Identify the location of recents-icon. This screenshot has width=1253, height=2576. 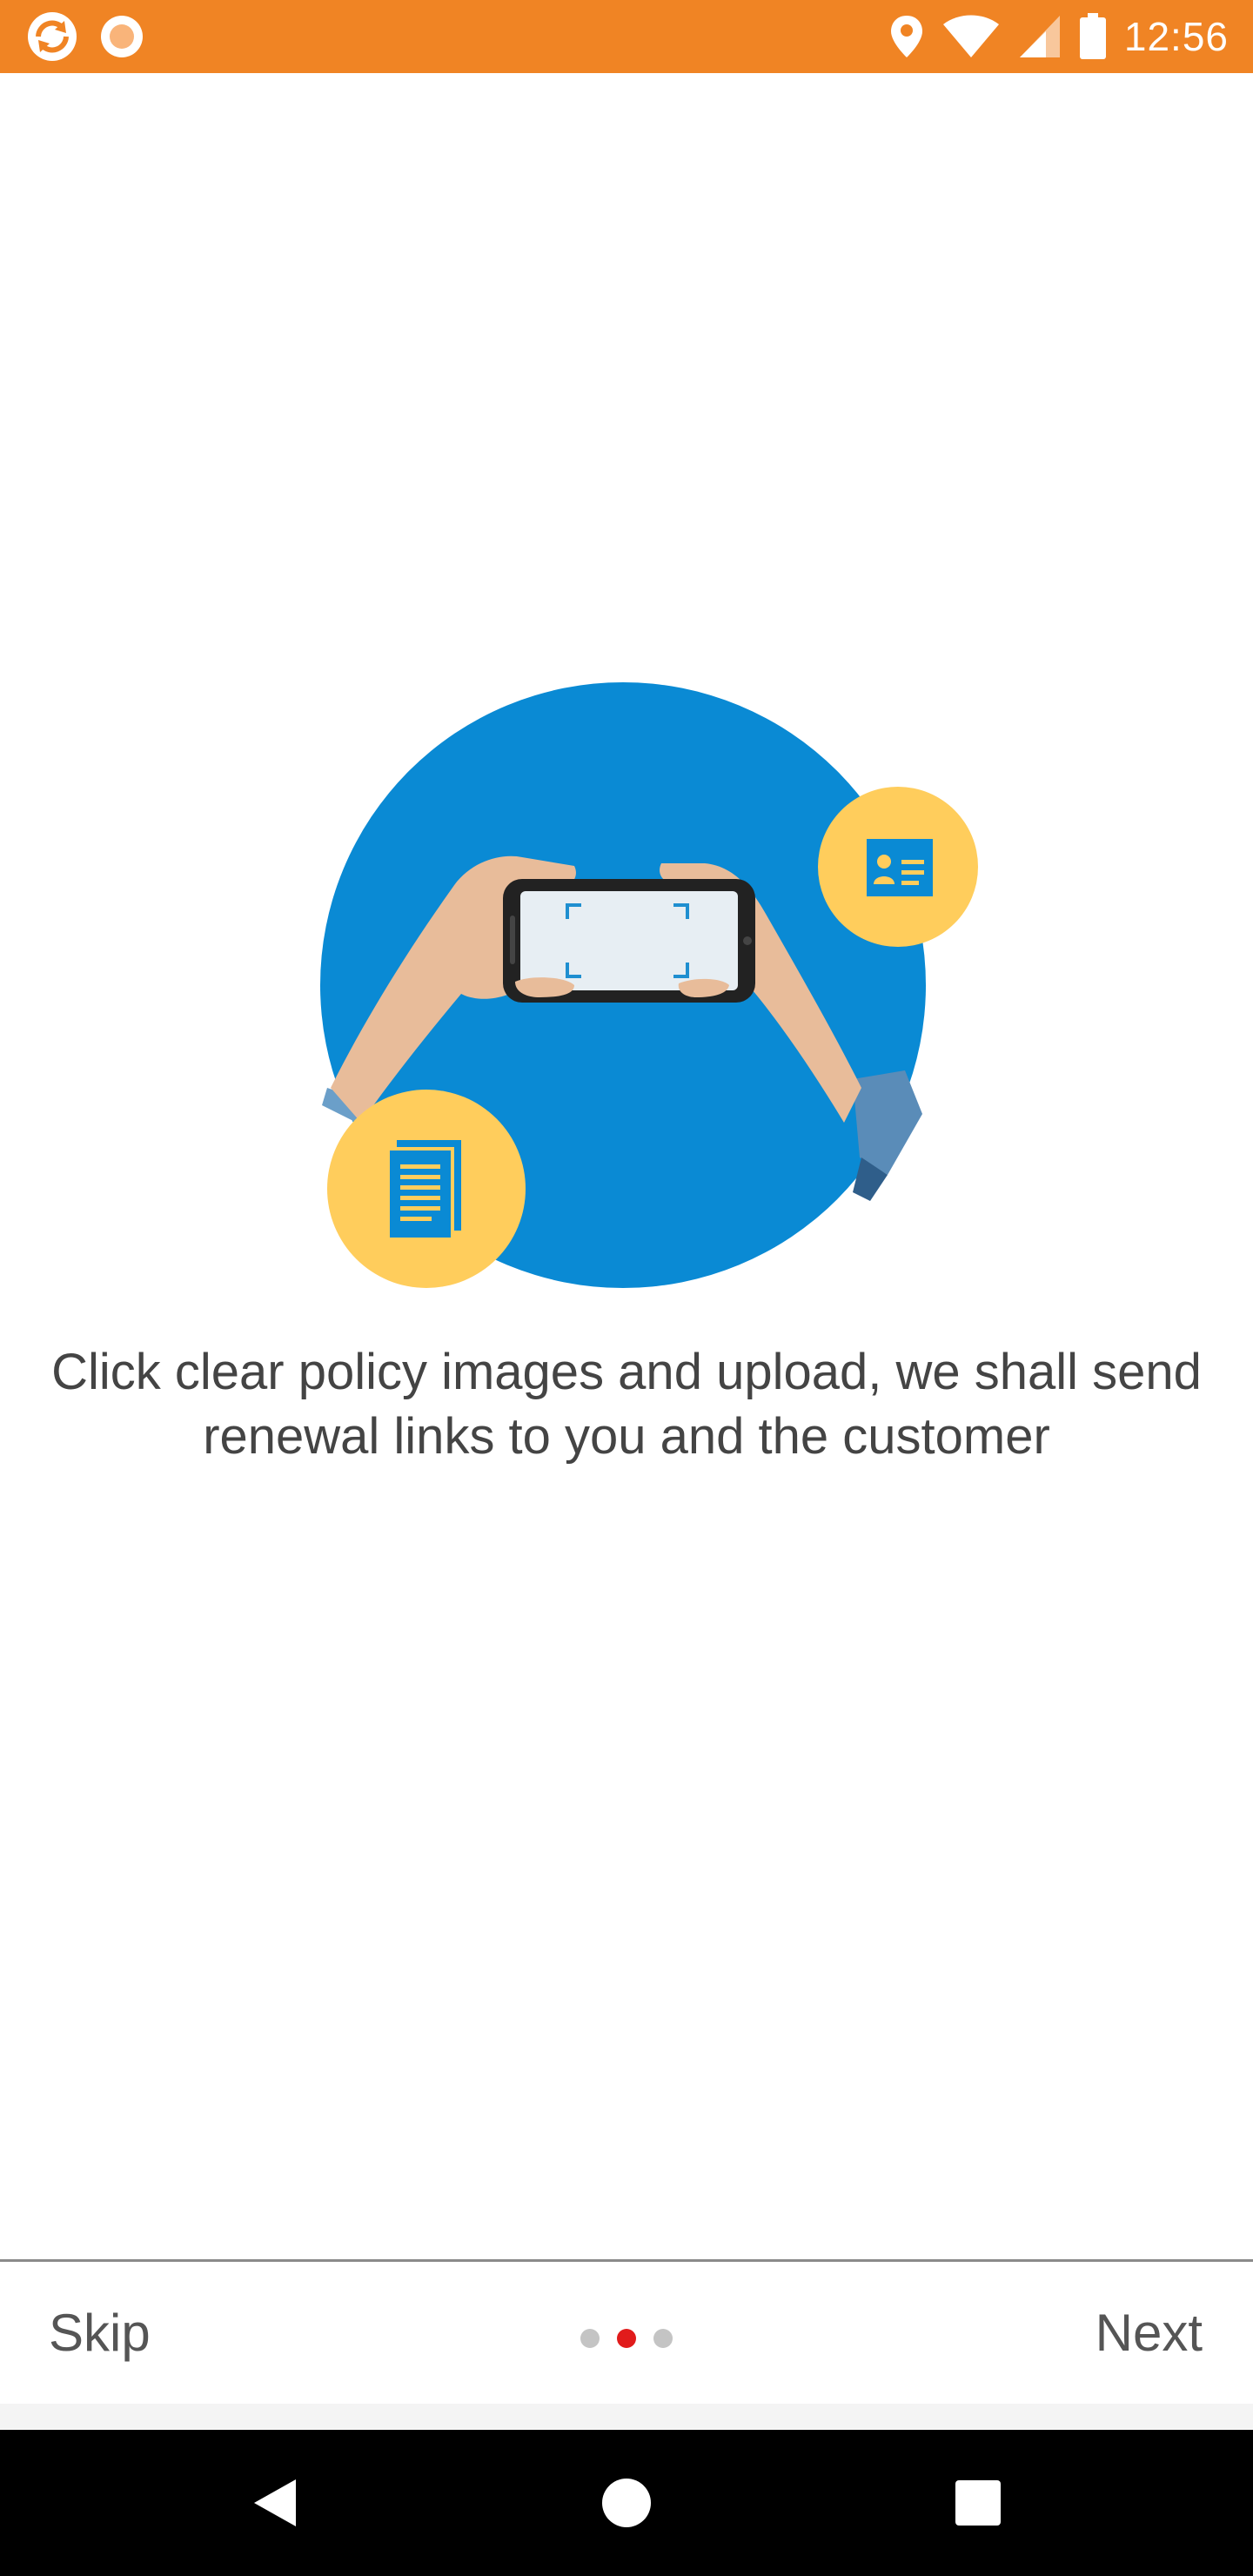
(978, 2503).